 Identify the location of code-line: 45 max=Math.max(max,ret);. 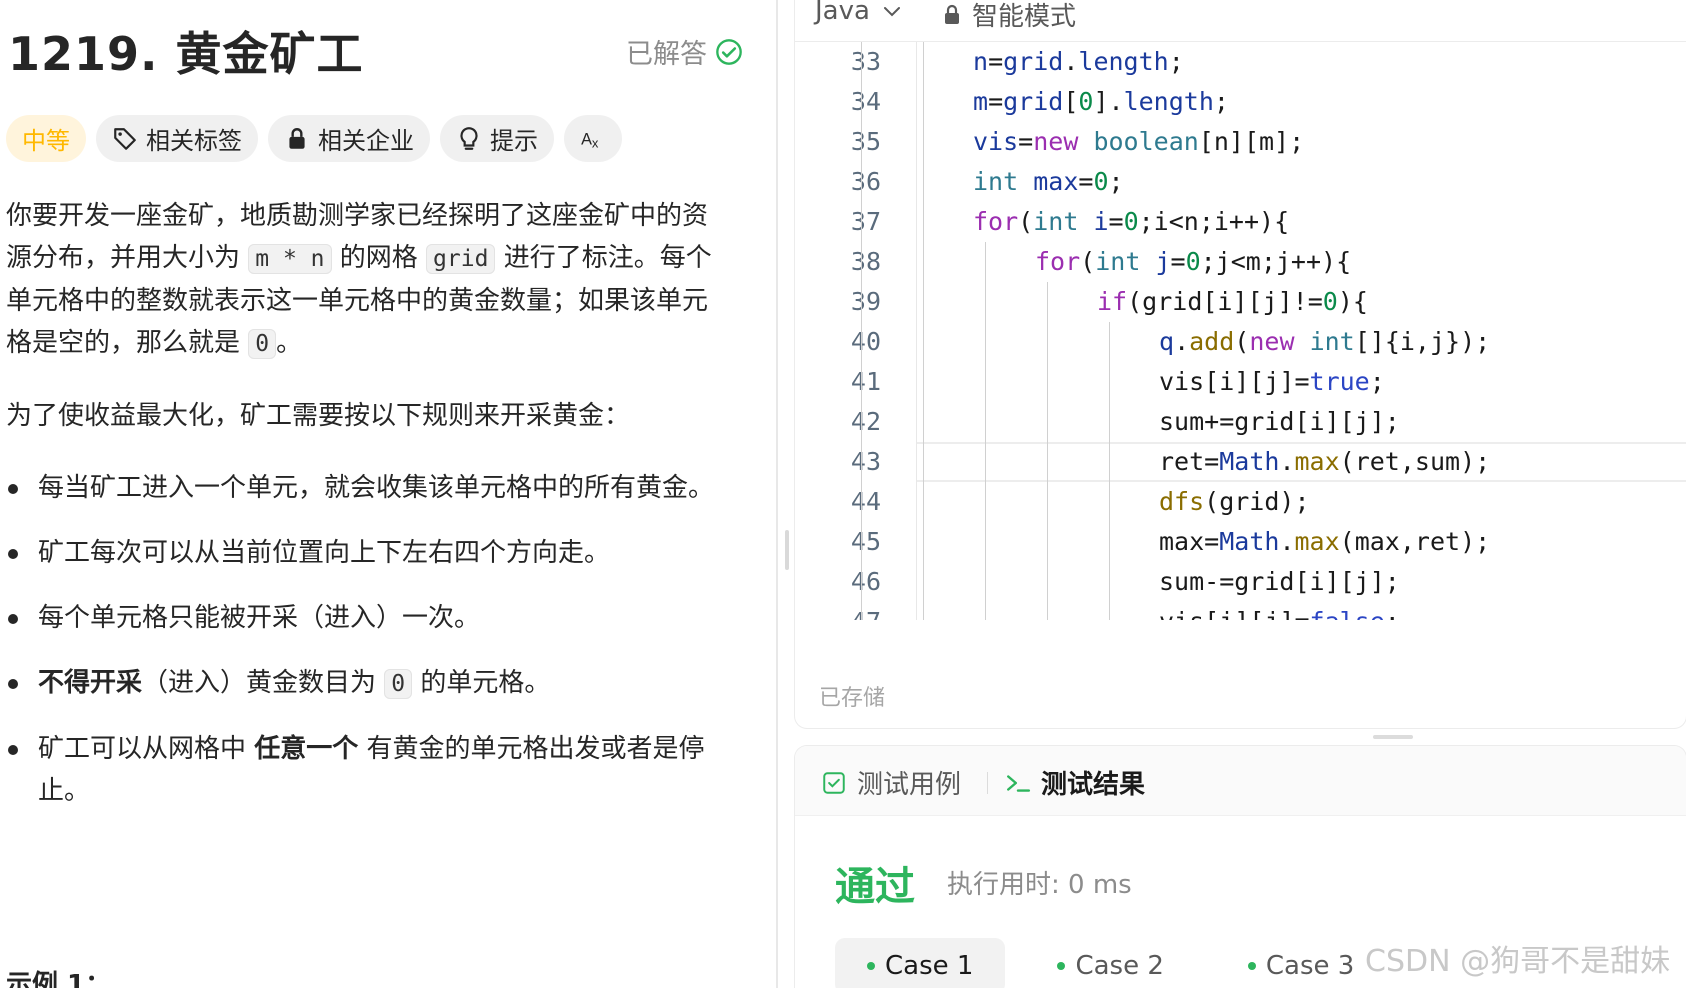
(1240, 542).